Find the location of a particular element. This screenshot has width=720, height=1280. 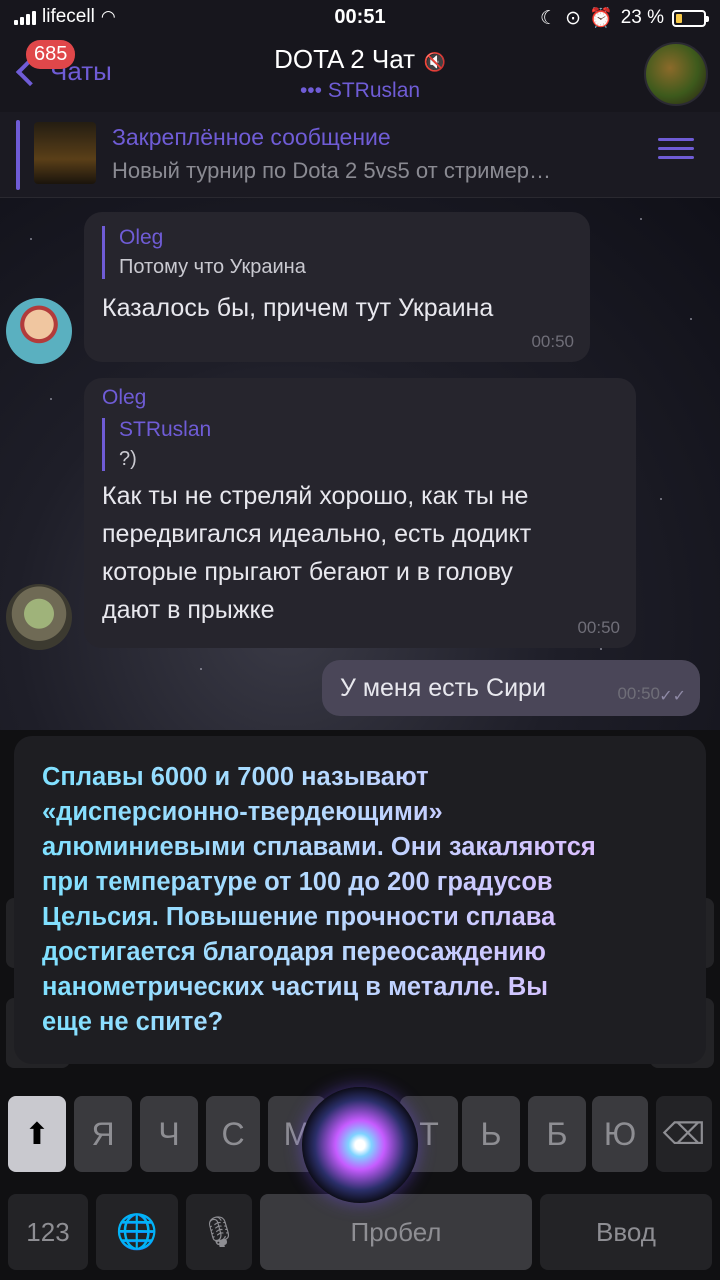

read-checkmarks-icon: ✓✓ is located at coordinates (672, 696).